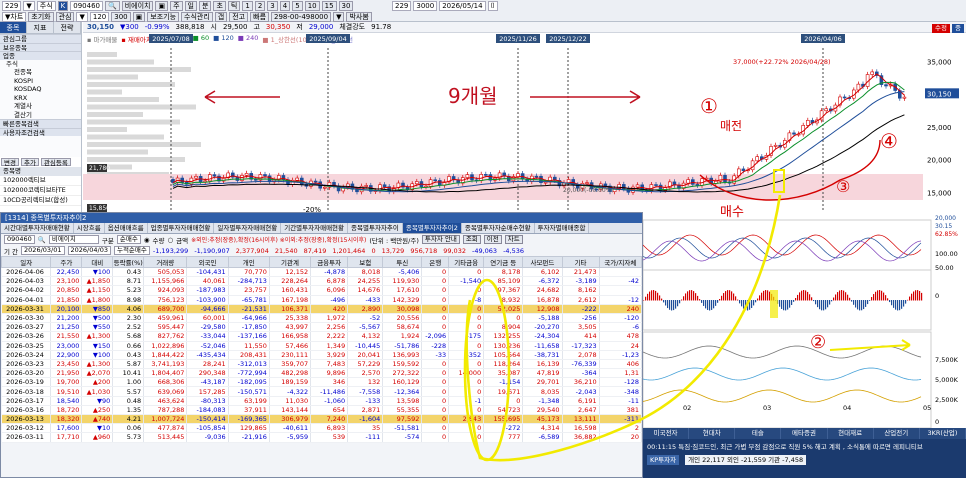 The height and width of the screenshot is (478, 966). Describe the element at coordinates (425, 5) in the screenshot. I see `toolbar-item: 3000` at that location.